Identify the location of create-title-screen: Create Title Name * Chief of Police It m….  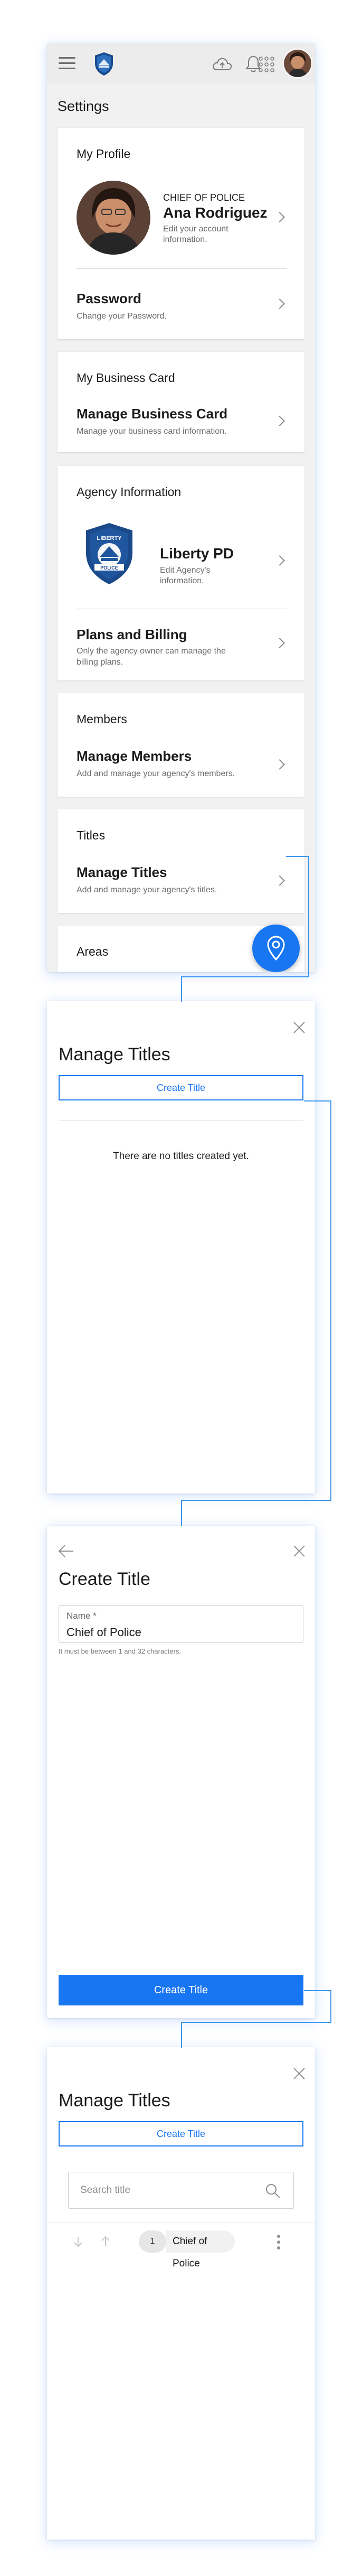
(181, 1772).